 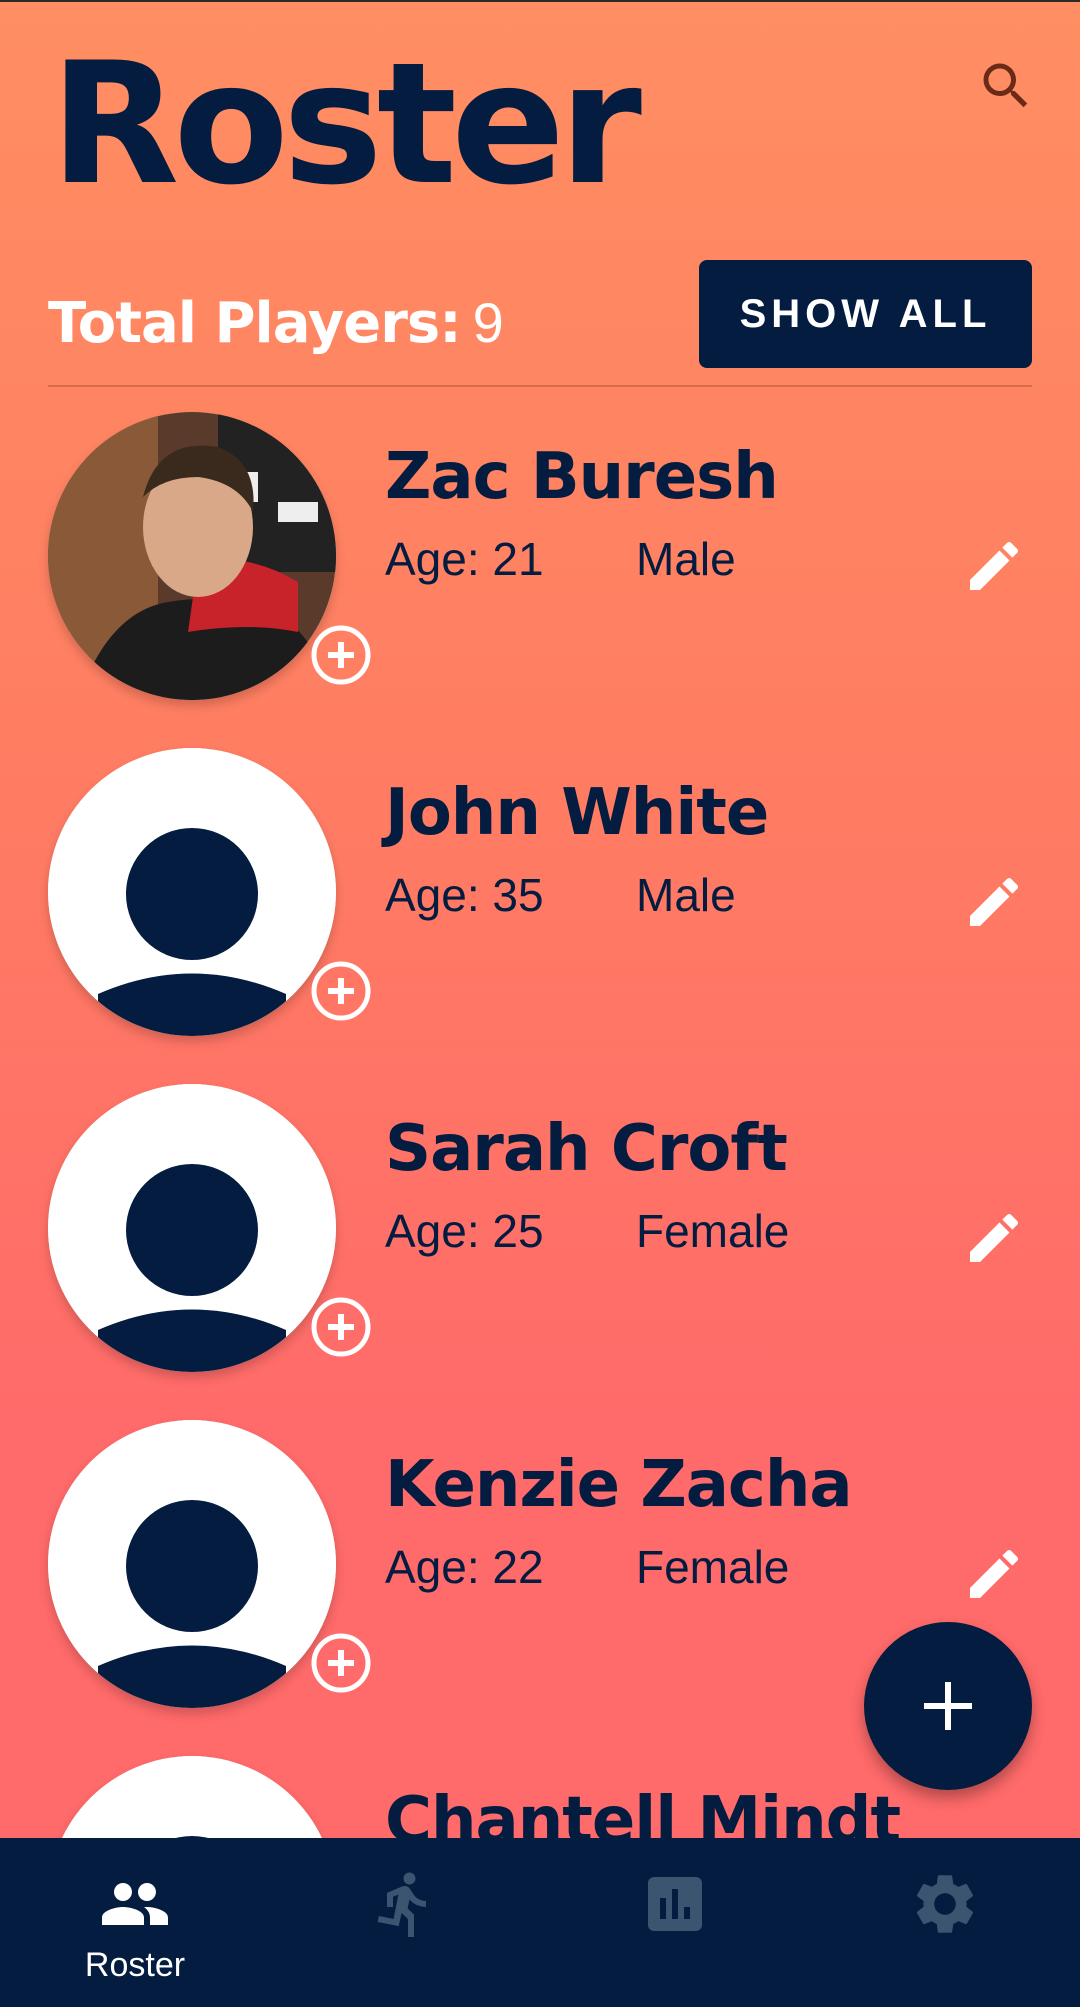 What do you see at coordinates (945, 1904) in the screenshot?
I see `gear-icon` at bounding box center [945, 1904].